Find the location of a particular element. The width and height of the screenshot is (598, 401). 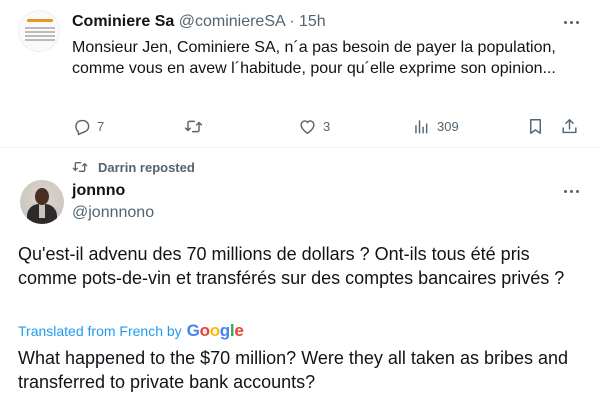

logo-text-lines is located at coordinates (40, 34).